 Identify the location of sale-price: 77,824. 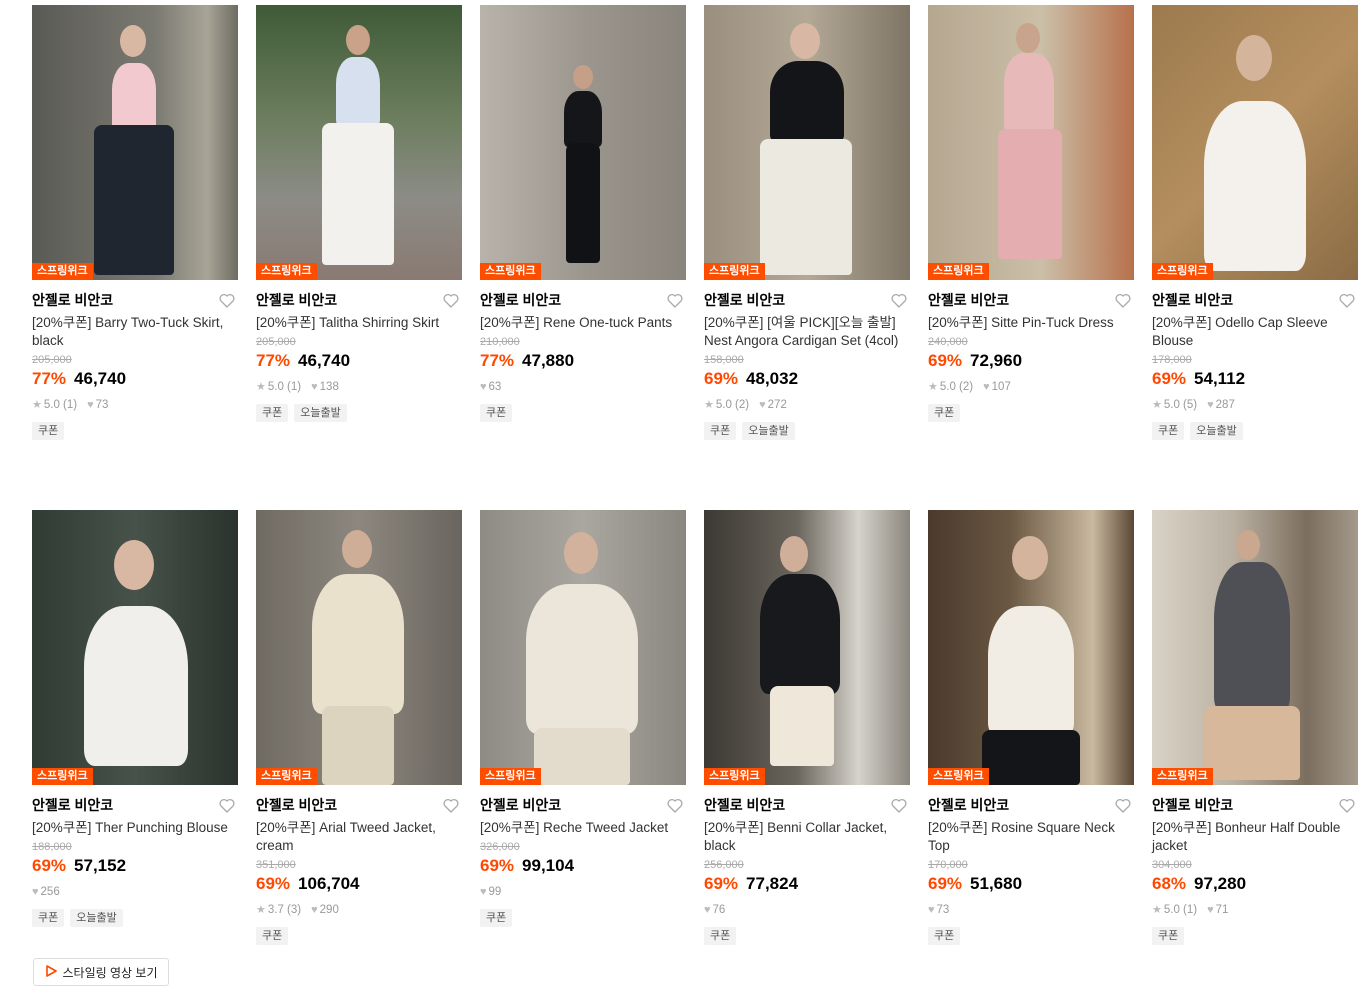
(772, 883).